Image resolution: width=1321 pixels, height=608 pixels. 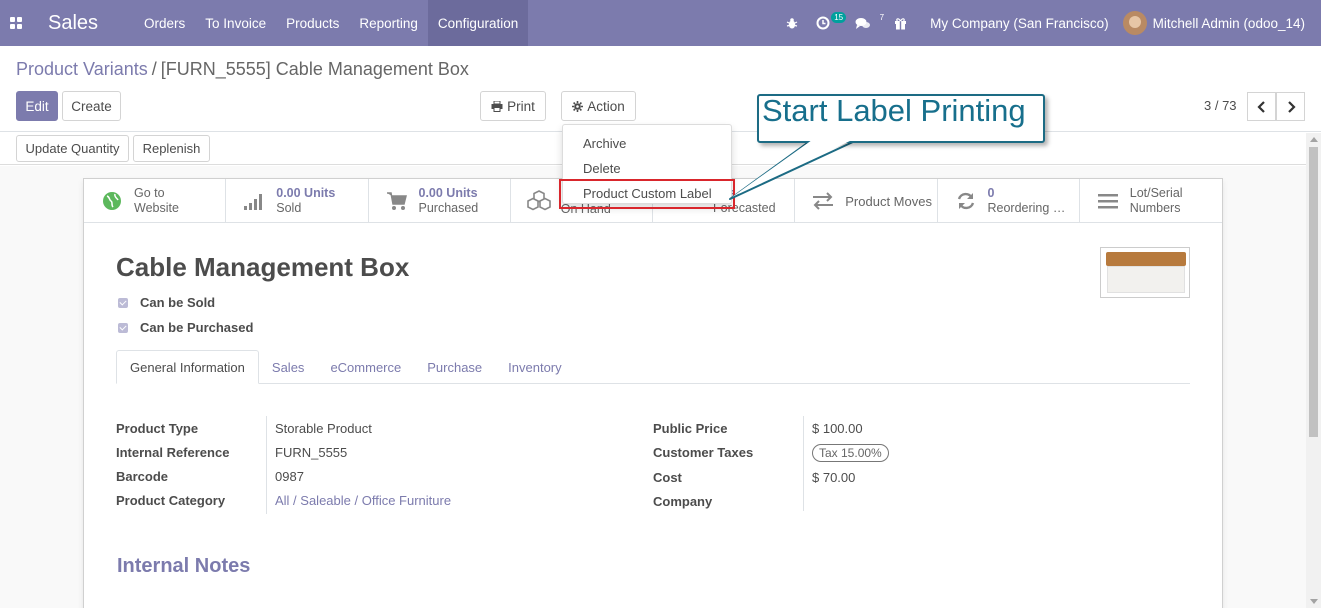 I want to click on product-type-label: Product Type, so click(x=157, y=428).